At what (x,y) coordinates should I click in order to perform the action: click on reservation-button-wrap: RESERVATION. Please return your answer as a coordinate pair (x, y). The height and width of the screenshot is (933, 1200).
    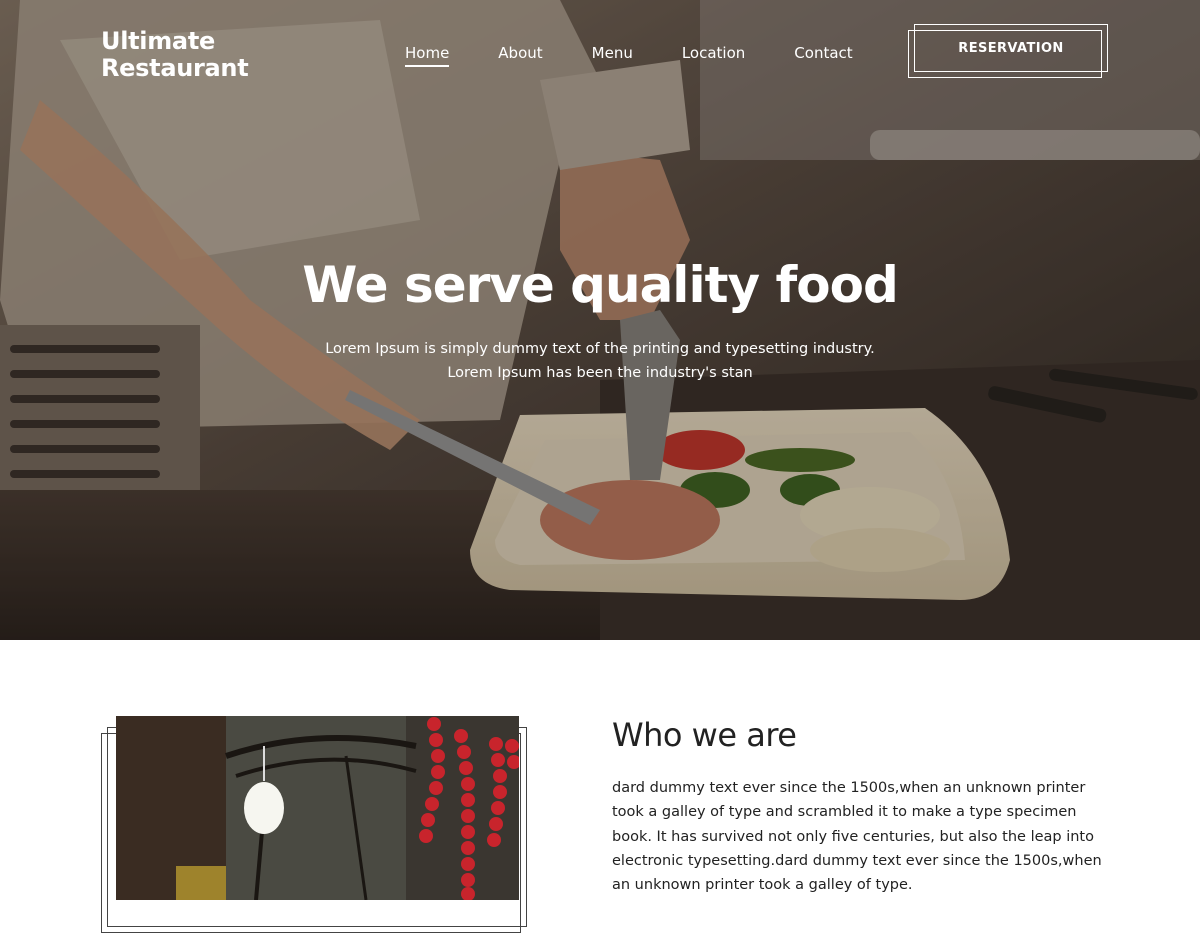
    Looking at the image, I should click on (1008, 51).